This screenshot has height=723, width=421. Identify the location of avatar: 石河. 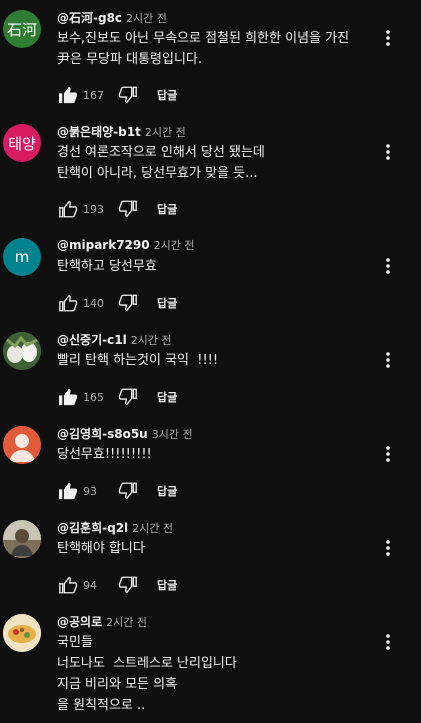
(22, 29).